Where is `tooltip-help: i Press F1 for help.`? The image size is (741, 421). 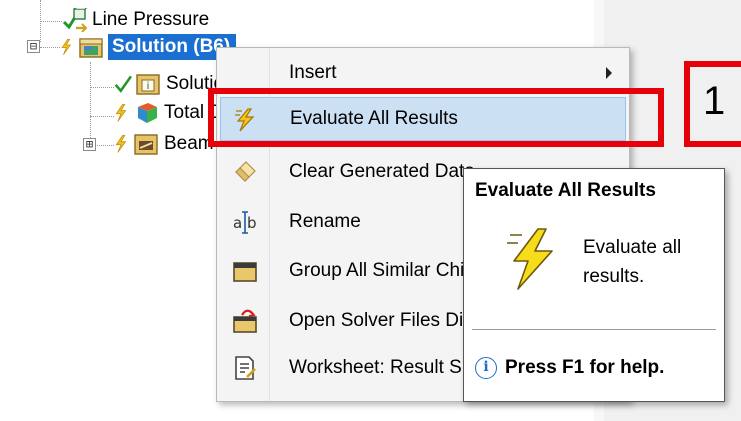
tooltip-help: i Press F1 for help. is located at coordinates (569, 368).